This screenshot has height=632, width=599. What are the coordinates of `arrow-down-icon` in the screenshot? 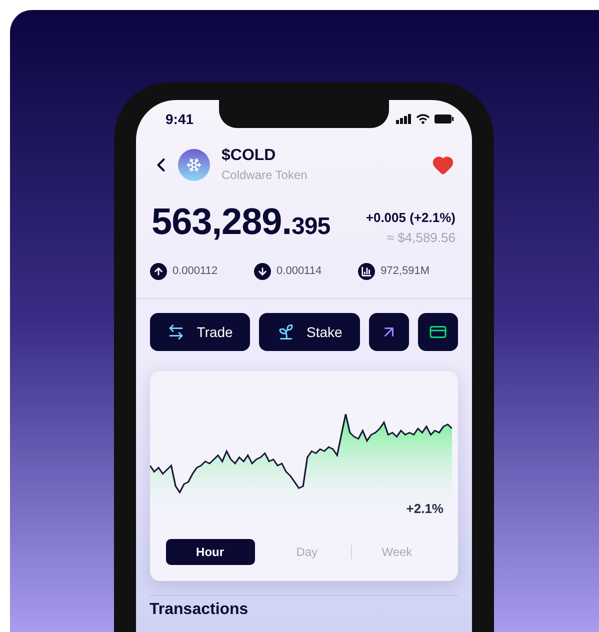 It's located at (262, 271).